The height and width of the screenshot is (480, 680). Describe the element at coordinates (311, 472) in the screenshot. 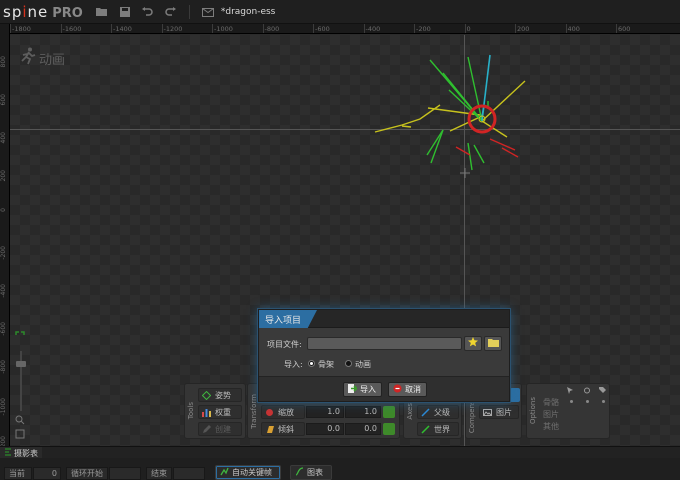

I see `graph-button: 图表` at that location.